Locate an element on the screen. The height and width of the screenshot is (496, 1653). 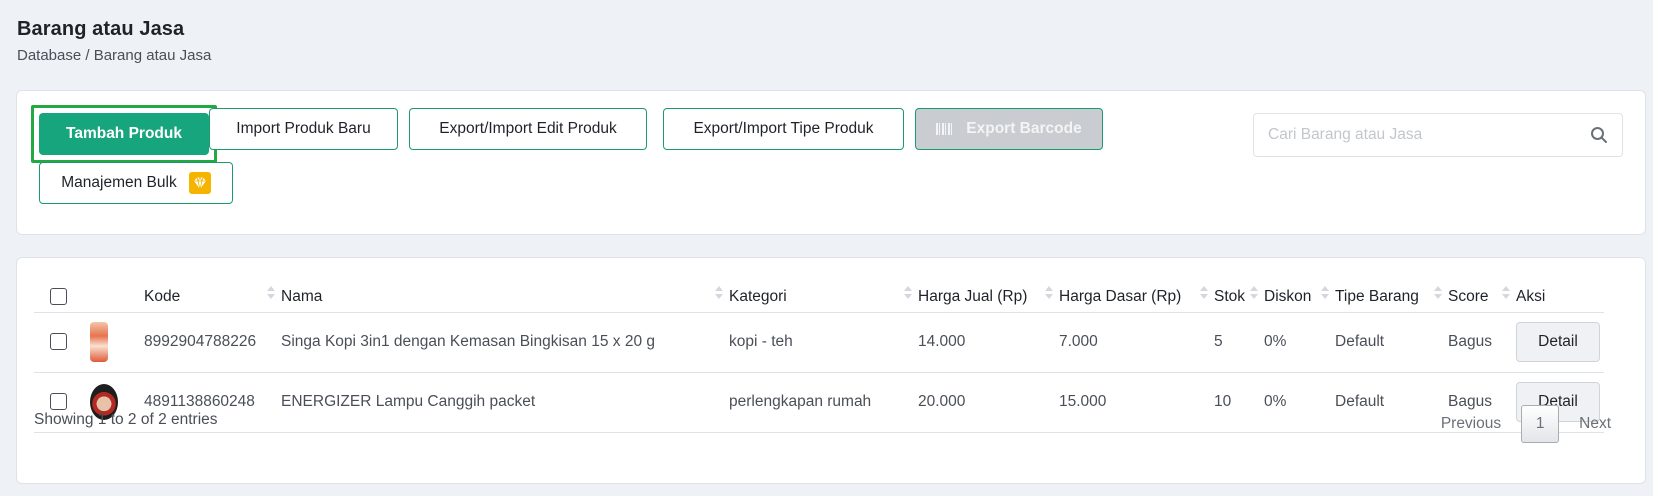
table-info: Showing 1 to 2 of 2 entries is located at coordinates (126, 419).